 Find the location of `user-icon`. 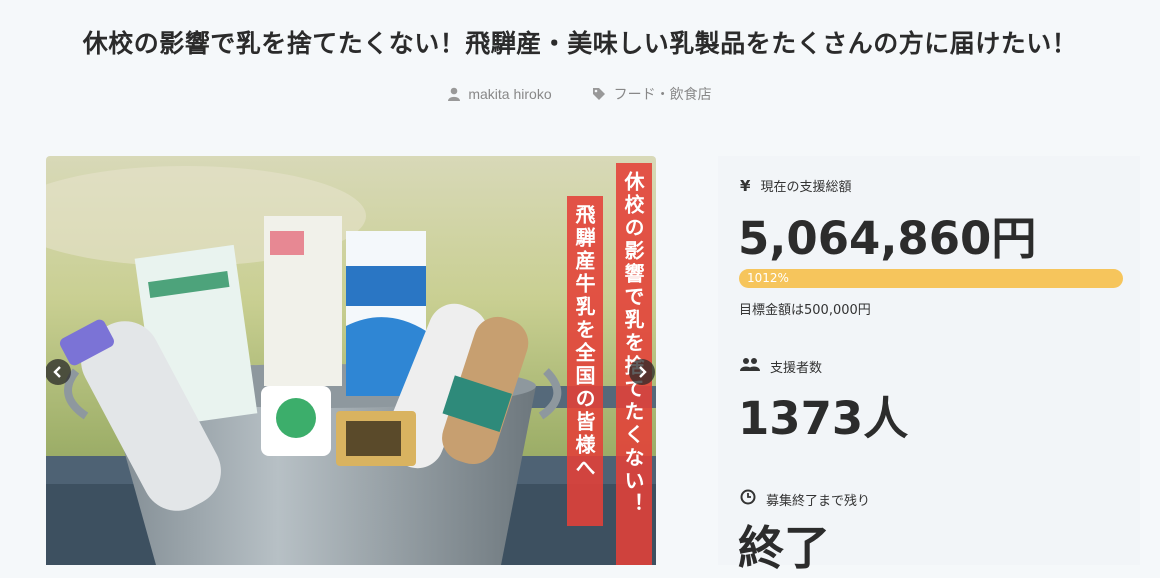

user-icon is located at coordinates (454, 94).